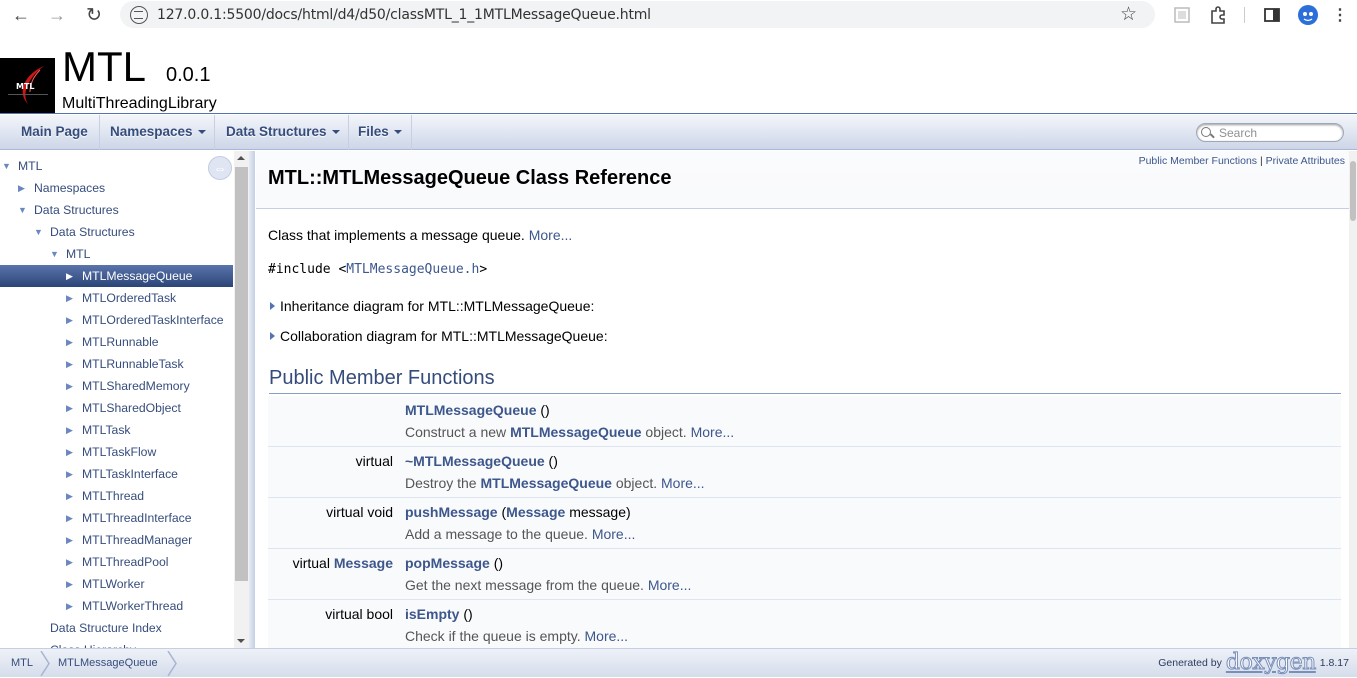  Describe the element at coordinates (116, 364) in the screenshot. I see `tree-item: ▶ MTLRunnableTask` at that location.